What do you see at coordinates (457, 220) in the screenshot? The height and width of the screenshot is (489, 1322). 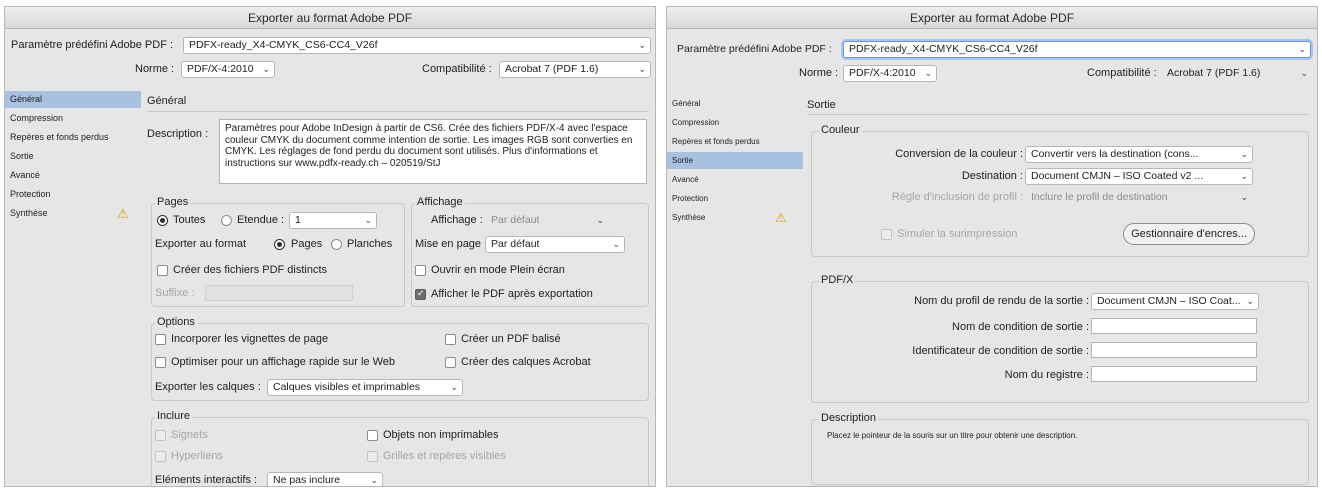 I see `affichage-label: Affichage :` at bounding box center [457, 220].